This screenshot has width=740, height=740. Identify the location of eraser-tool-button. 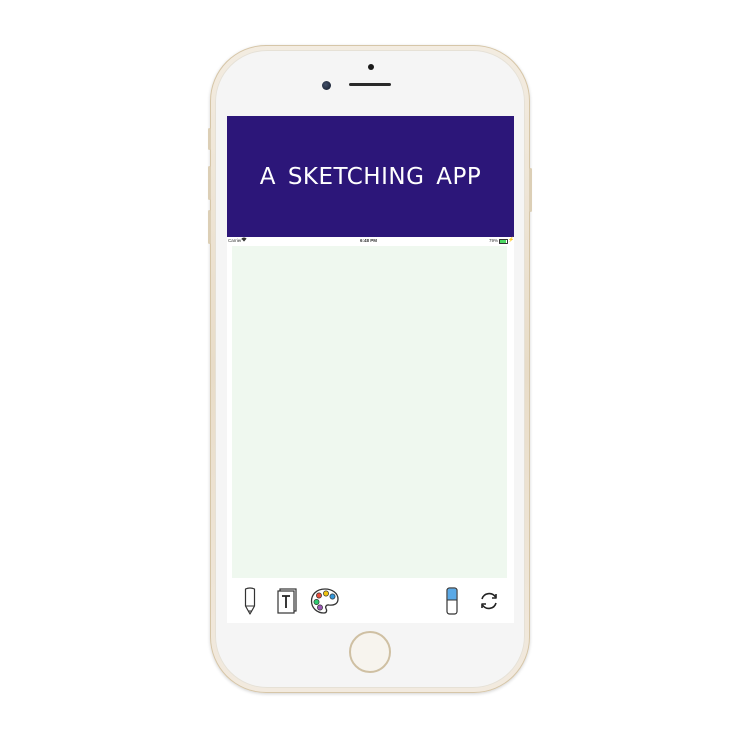
(452, 601).